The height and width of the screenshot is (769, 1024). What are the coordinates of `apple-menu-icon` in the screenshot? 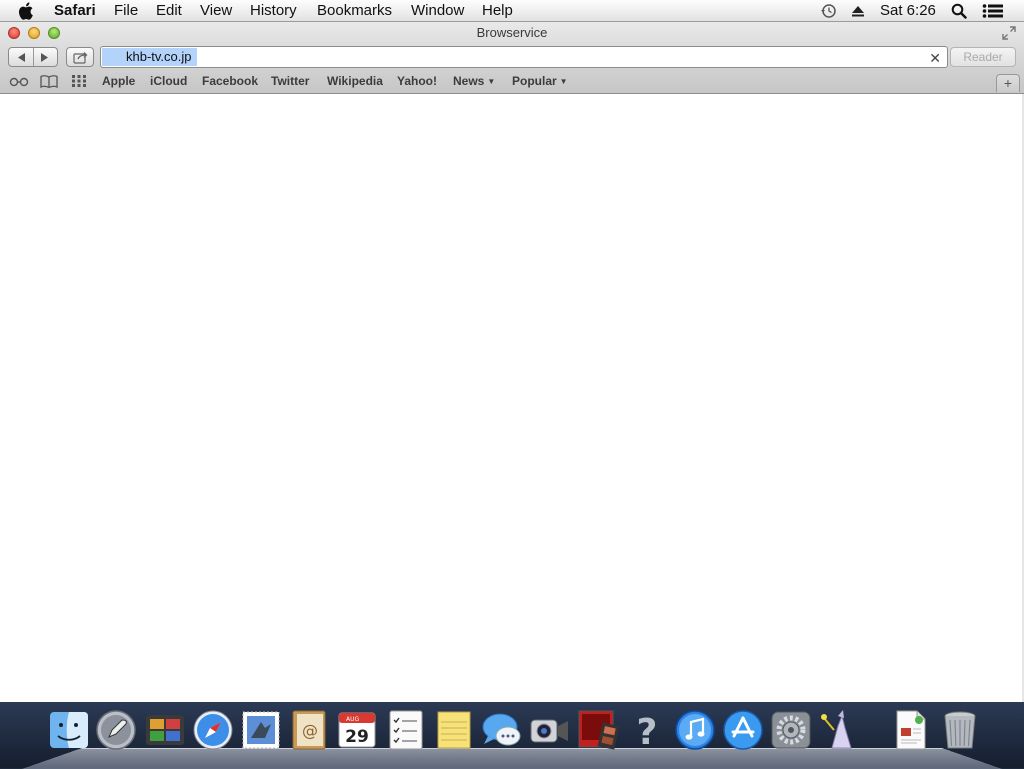 It's located at (27, 11).